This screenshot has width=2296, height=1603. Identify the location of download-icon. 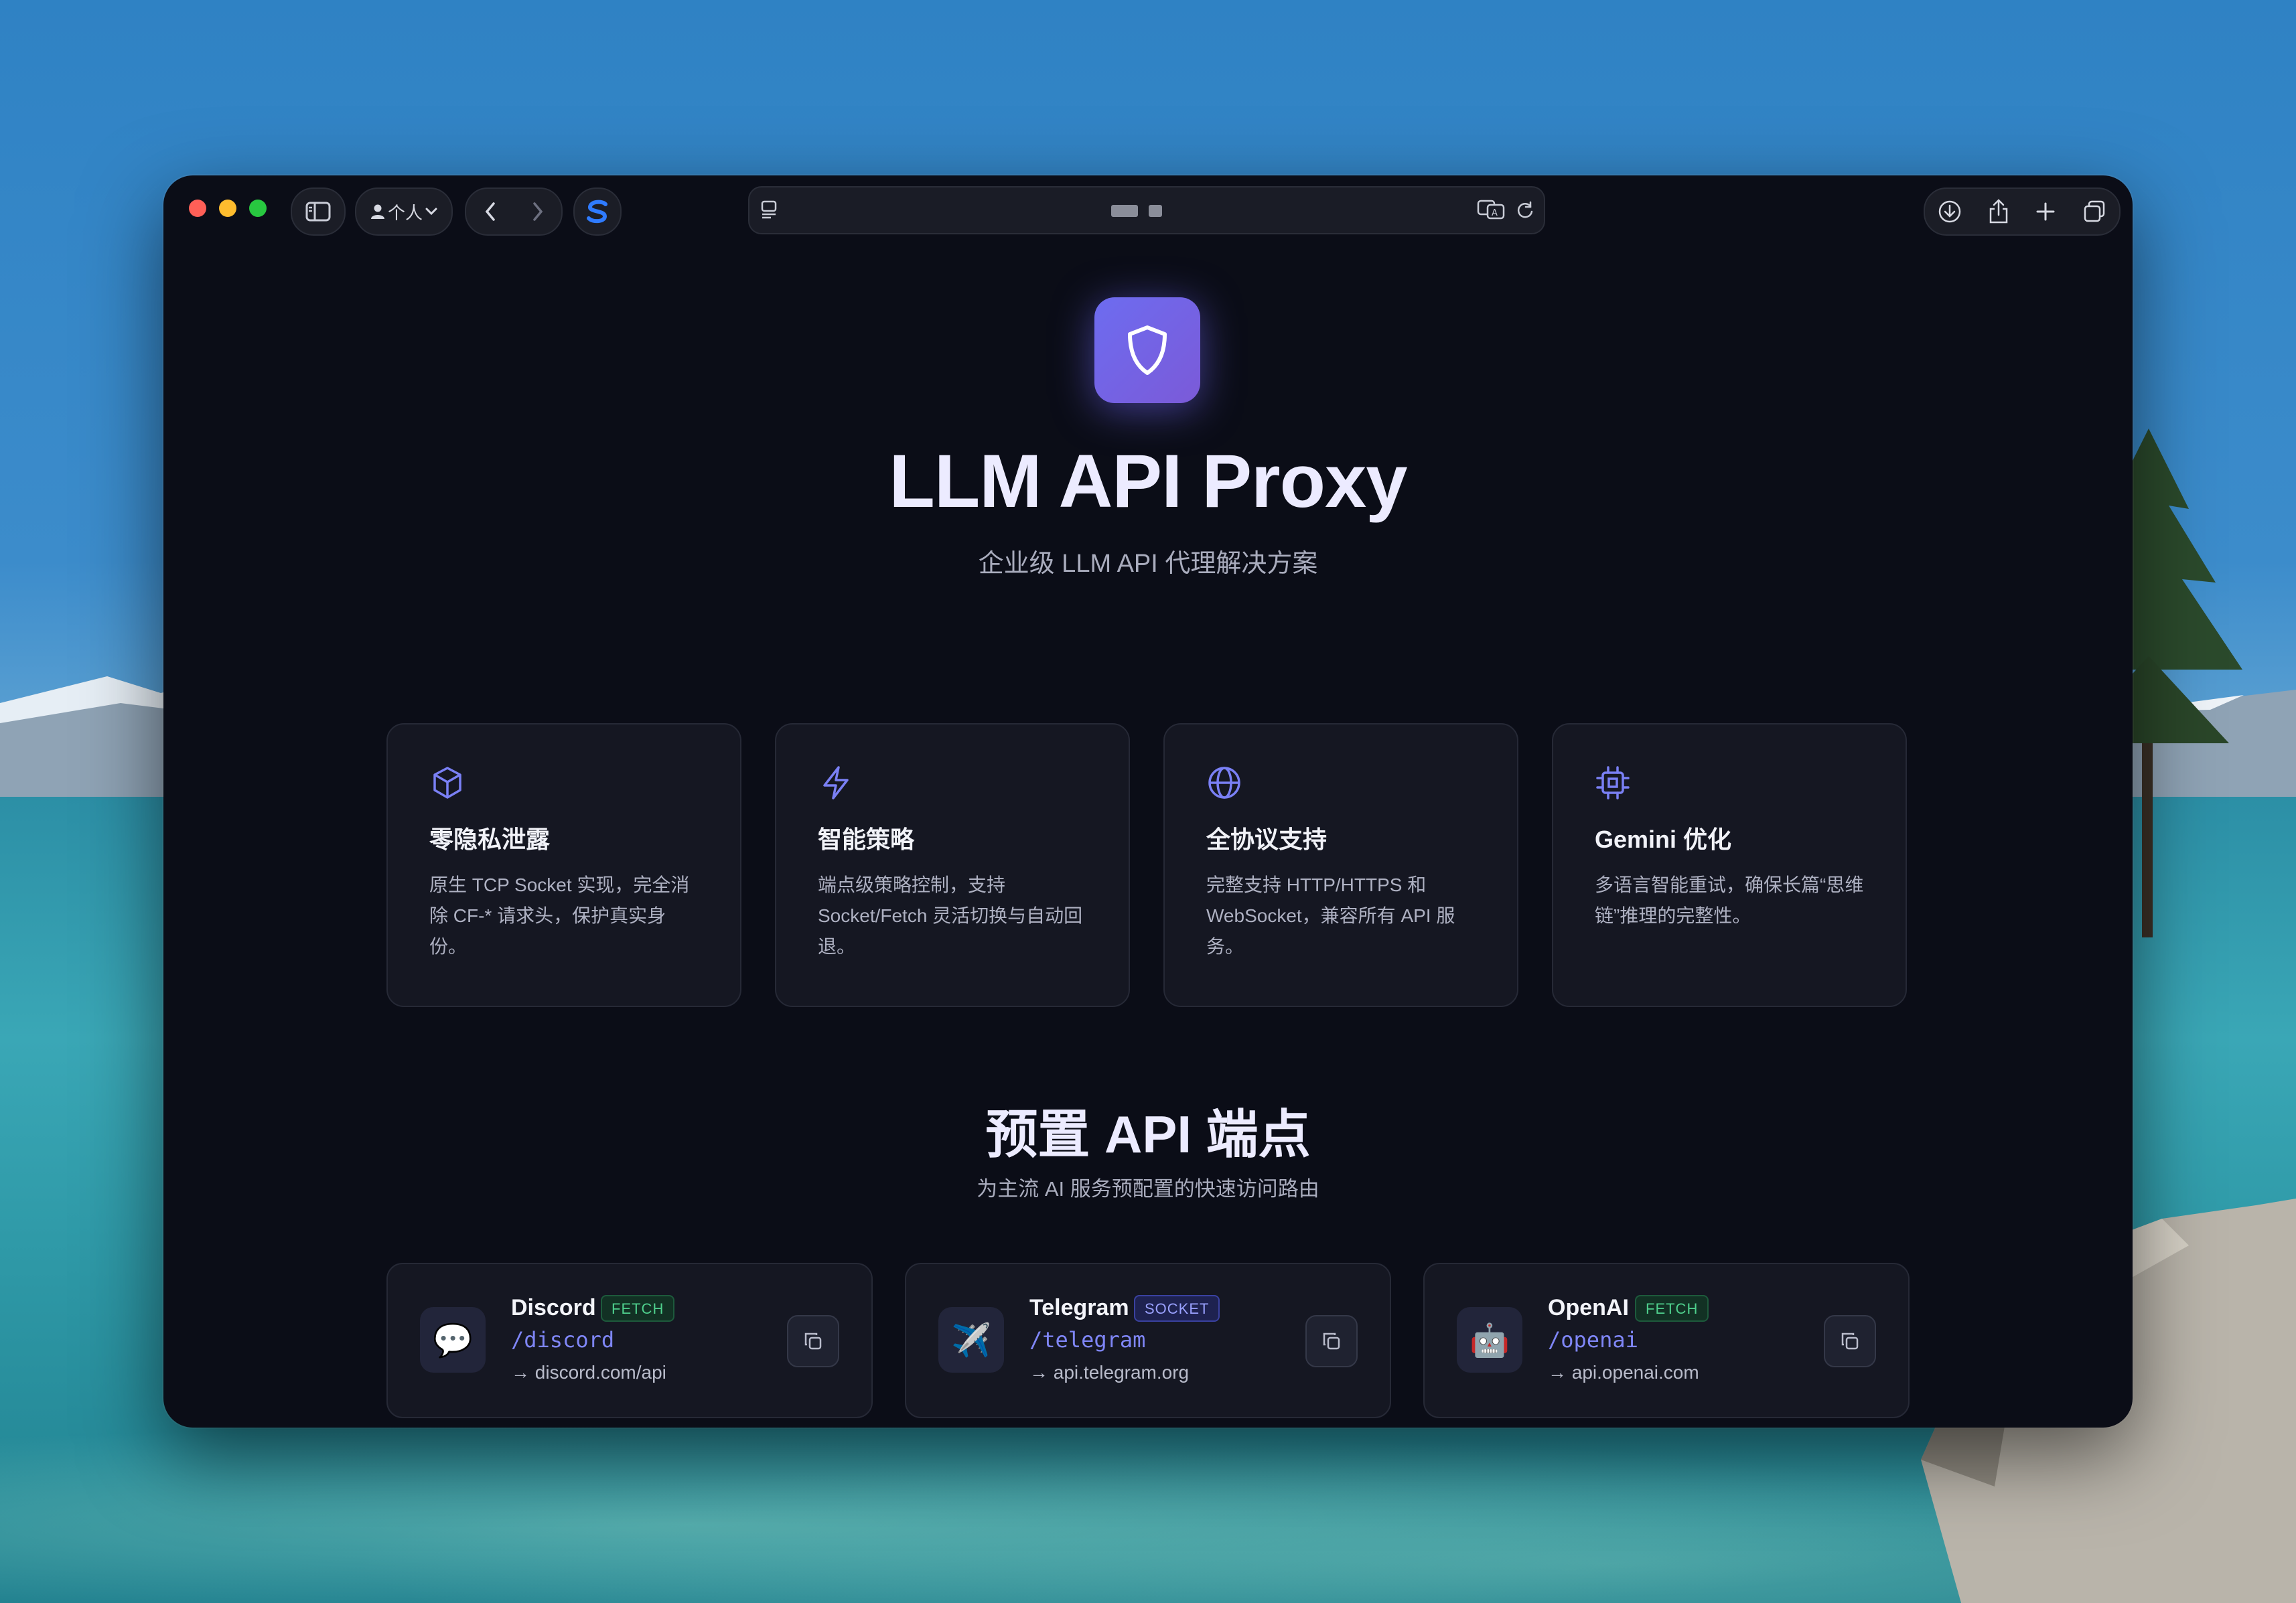
(1950, 212).